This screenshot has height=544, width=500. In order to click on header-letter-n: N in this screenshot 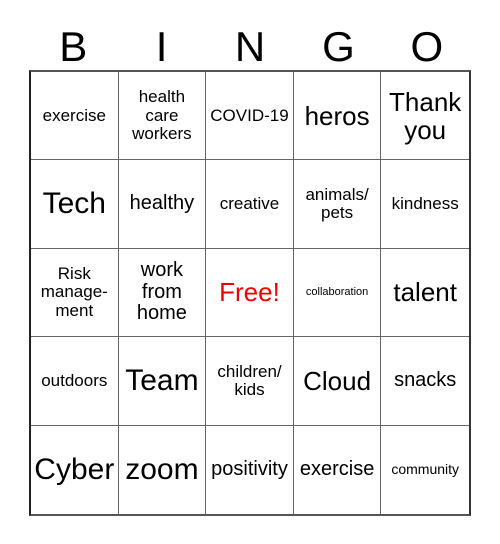, I will do `click(250, 46)`.